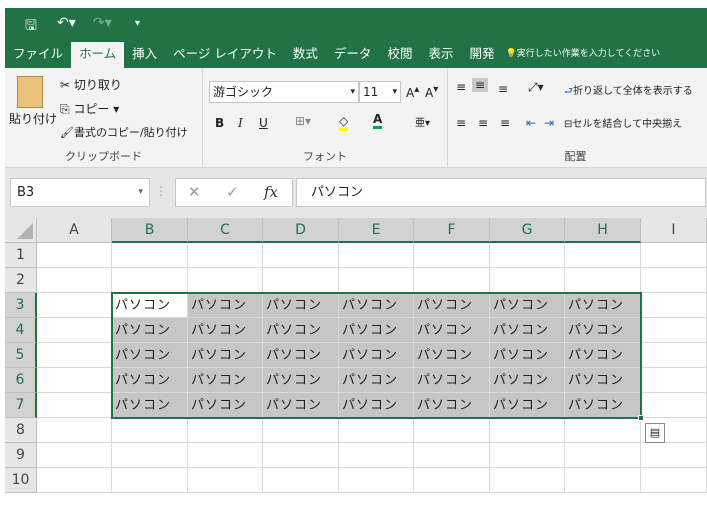  What do you see at coordinates (353, 55) in the screenshot?
I see `tab-5: データ` at bounding box center [353, 55].